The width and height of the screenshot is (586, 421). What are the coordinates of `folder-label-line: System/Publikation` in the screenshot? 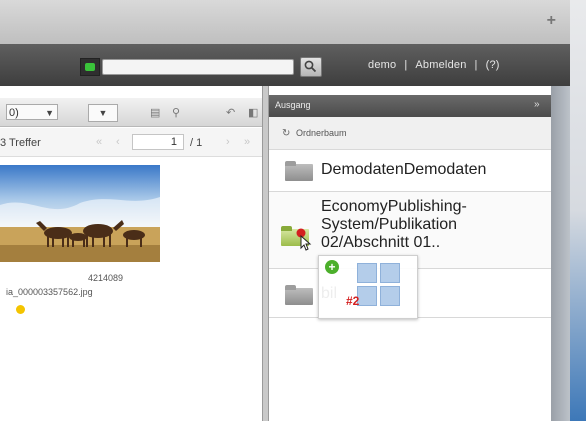 It's located at (389, 224).